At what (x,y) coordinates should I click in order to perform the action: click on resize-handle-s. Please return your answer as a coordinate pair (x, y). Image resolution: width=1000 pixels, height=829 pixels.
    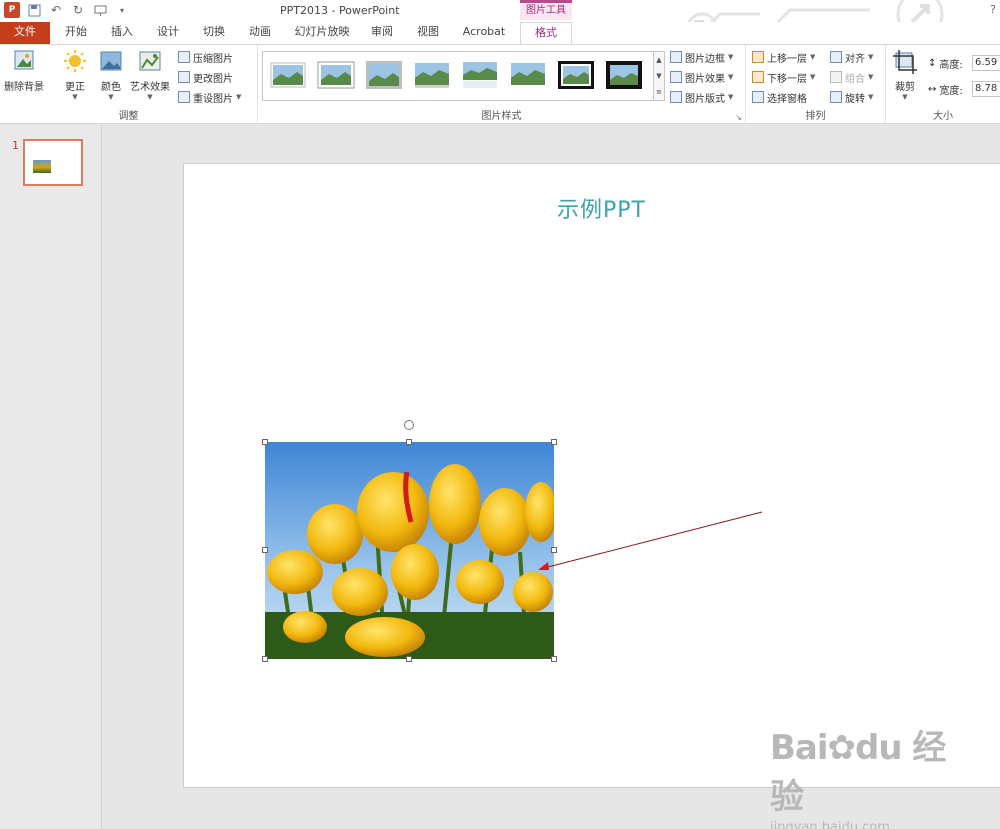
    Looking at the image, I should click on (409, 659).